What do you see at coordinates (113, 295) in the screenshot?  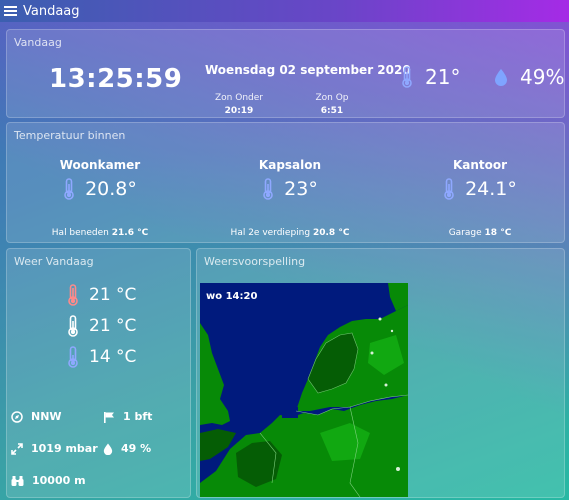 I see `temperature-max-value: 21 °C` at bounding box center [113, 295].